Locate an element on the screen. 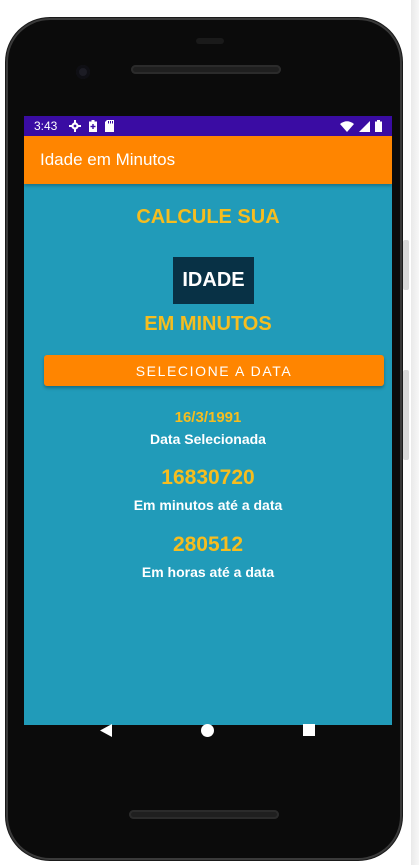  signal-icon is located at coordinates (364, 126).